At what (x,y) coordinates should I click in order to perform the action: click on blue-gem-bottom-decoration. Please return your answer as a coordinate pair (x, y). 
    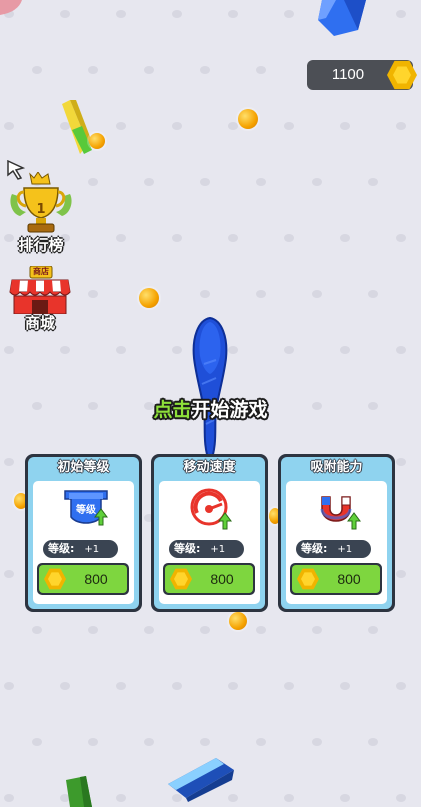
    Looking at the image, I should click on (201, 780).